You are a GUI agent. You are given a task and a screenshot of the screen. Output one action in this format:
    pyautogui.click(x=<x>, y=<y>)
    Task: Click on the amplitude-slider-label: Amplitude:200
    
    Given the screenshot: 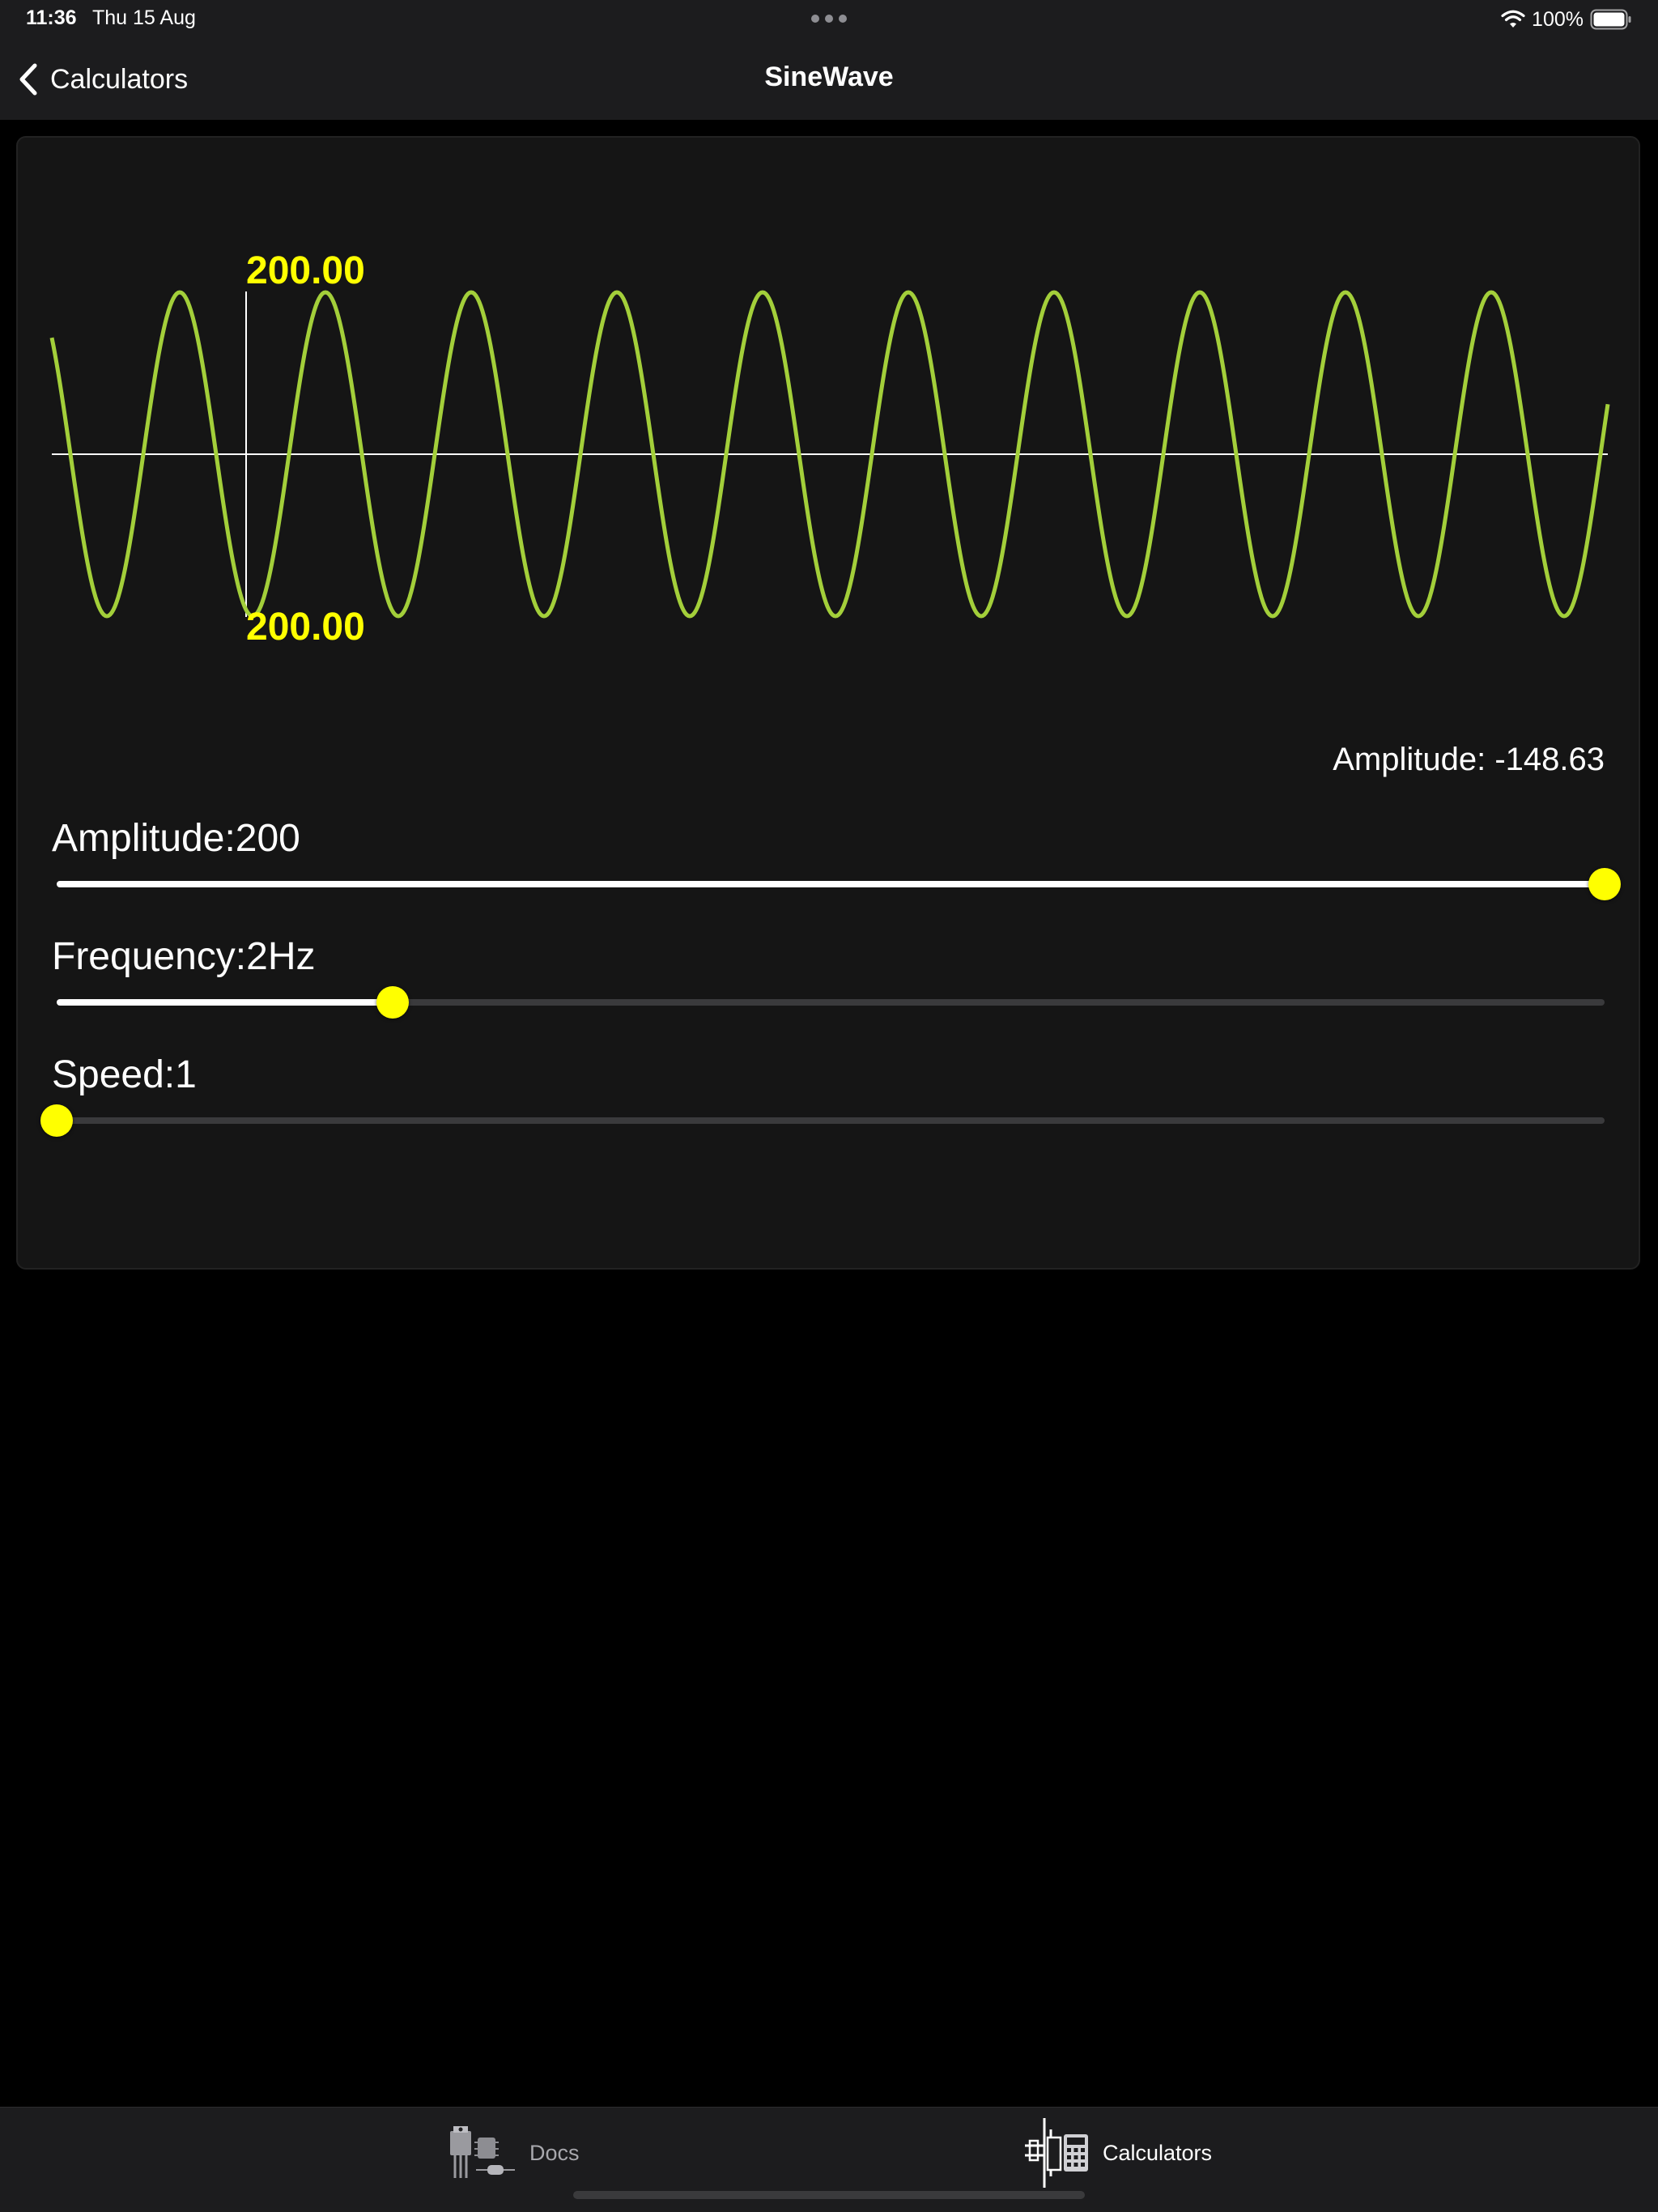 What is the action you would take?
    pyautogui.click(x=176, y=839)
    